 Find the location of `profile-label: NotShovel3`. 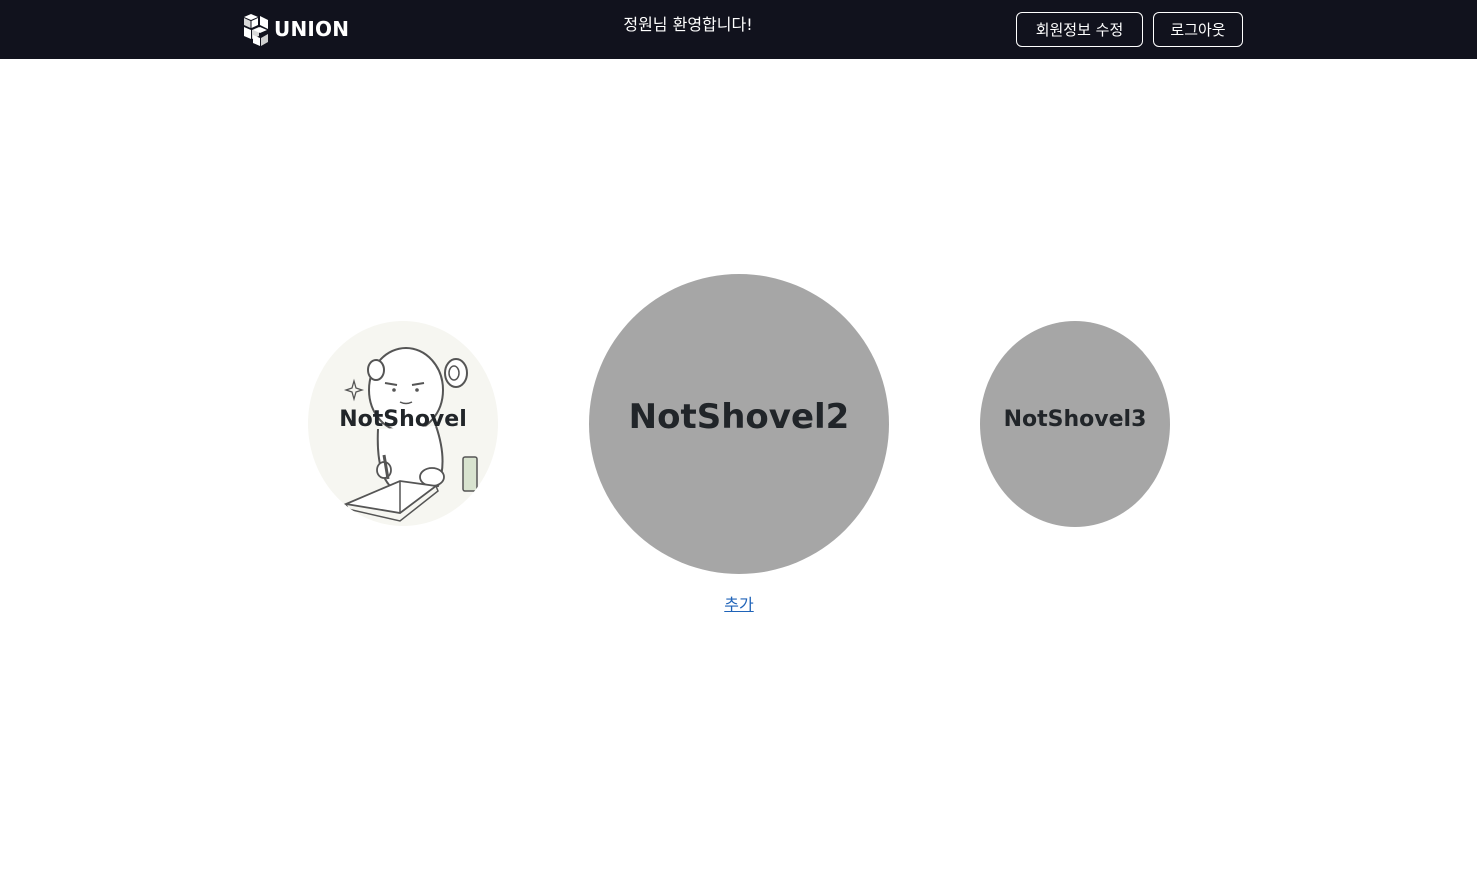

profile-label: NotShovel3 is located at coordinates (1075, 419).